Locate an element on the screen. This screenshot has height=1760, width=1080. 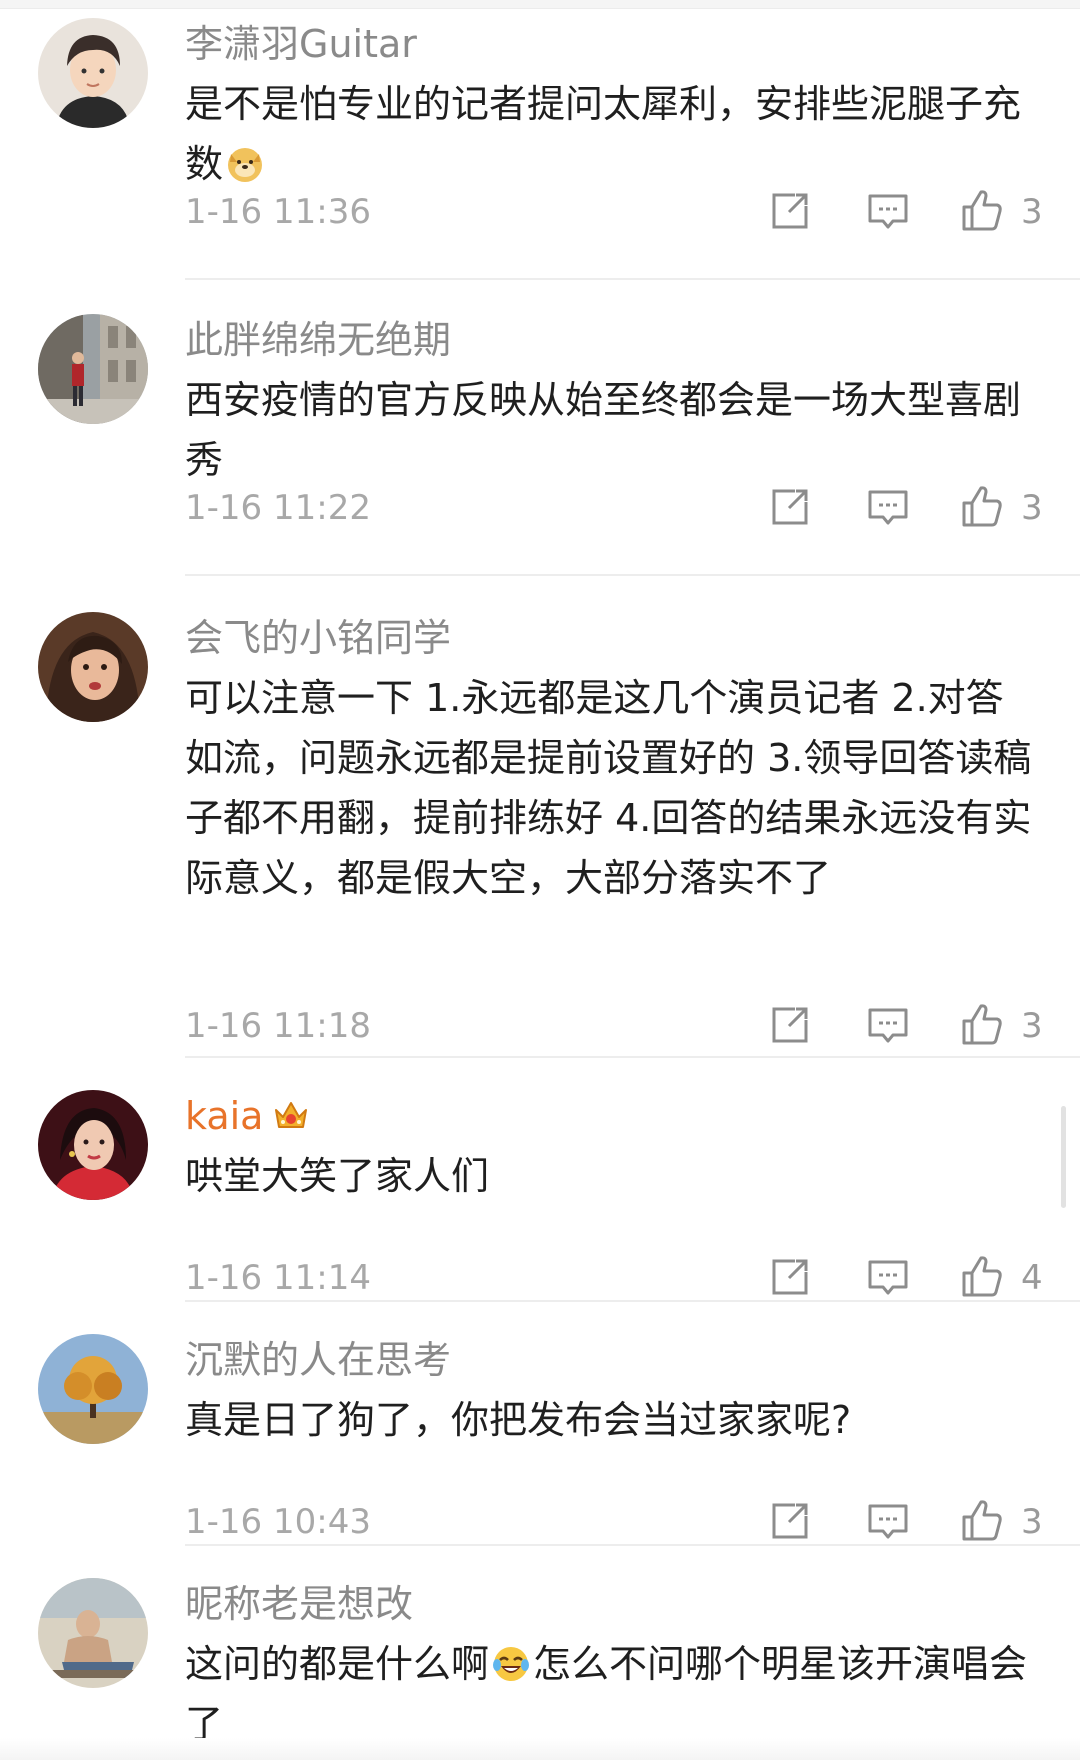
comment-text: 哄堂大笑了家人们 is located at coordinates (337, 1176).